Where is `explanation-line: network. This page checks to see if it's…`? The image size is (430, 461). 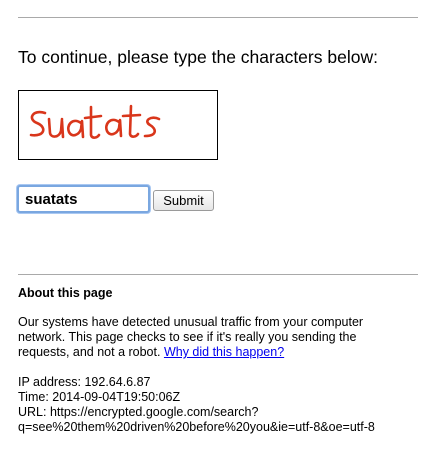
explanation-line: network. This page checks to see if it's… is located at coordinates (187, 337).